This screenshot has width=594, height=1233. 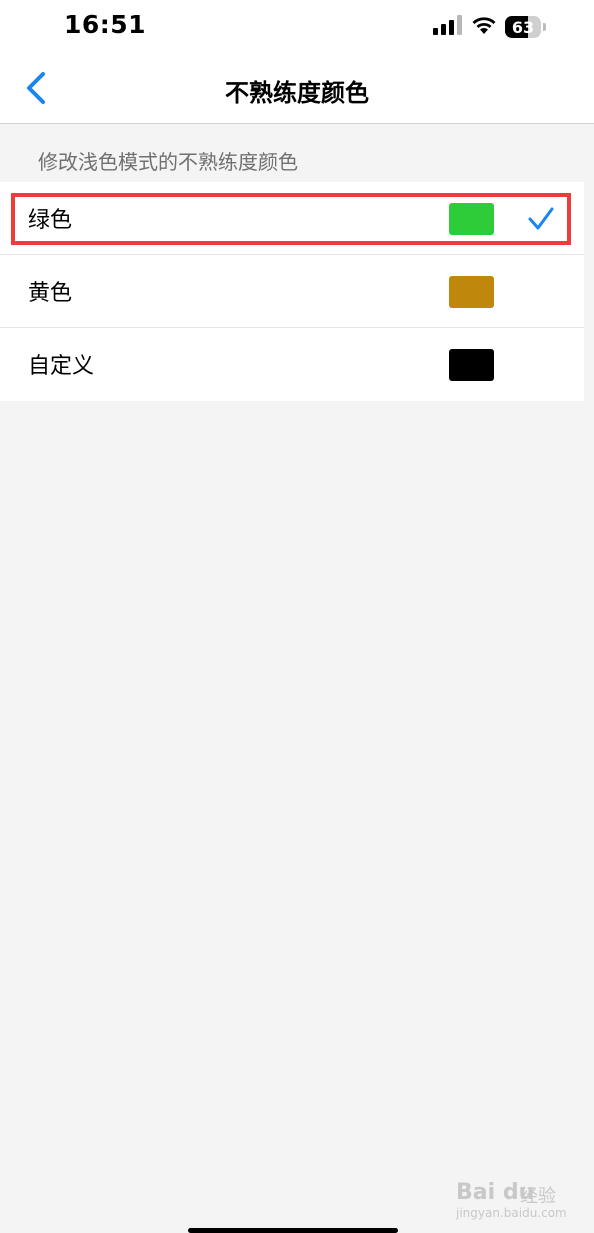 What do you see at coordinates (293, 1230) in the screenshot?
I see `home-indicator` at bounding box center [293, 1230].